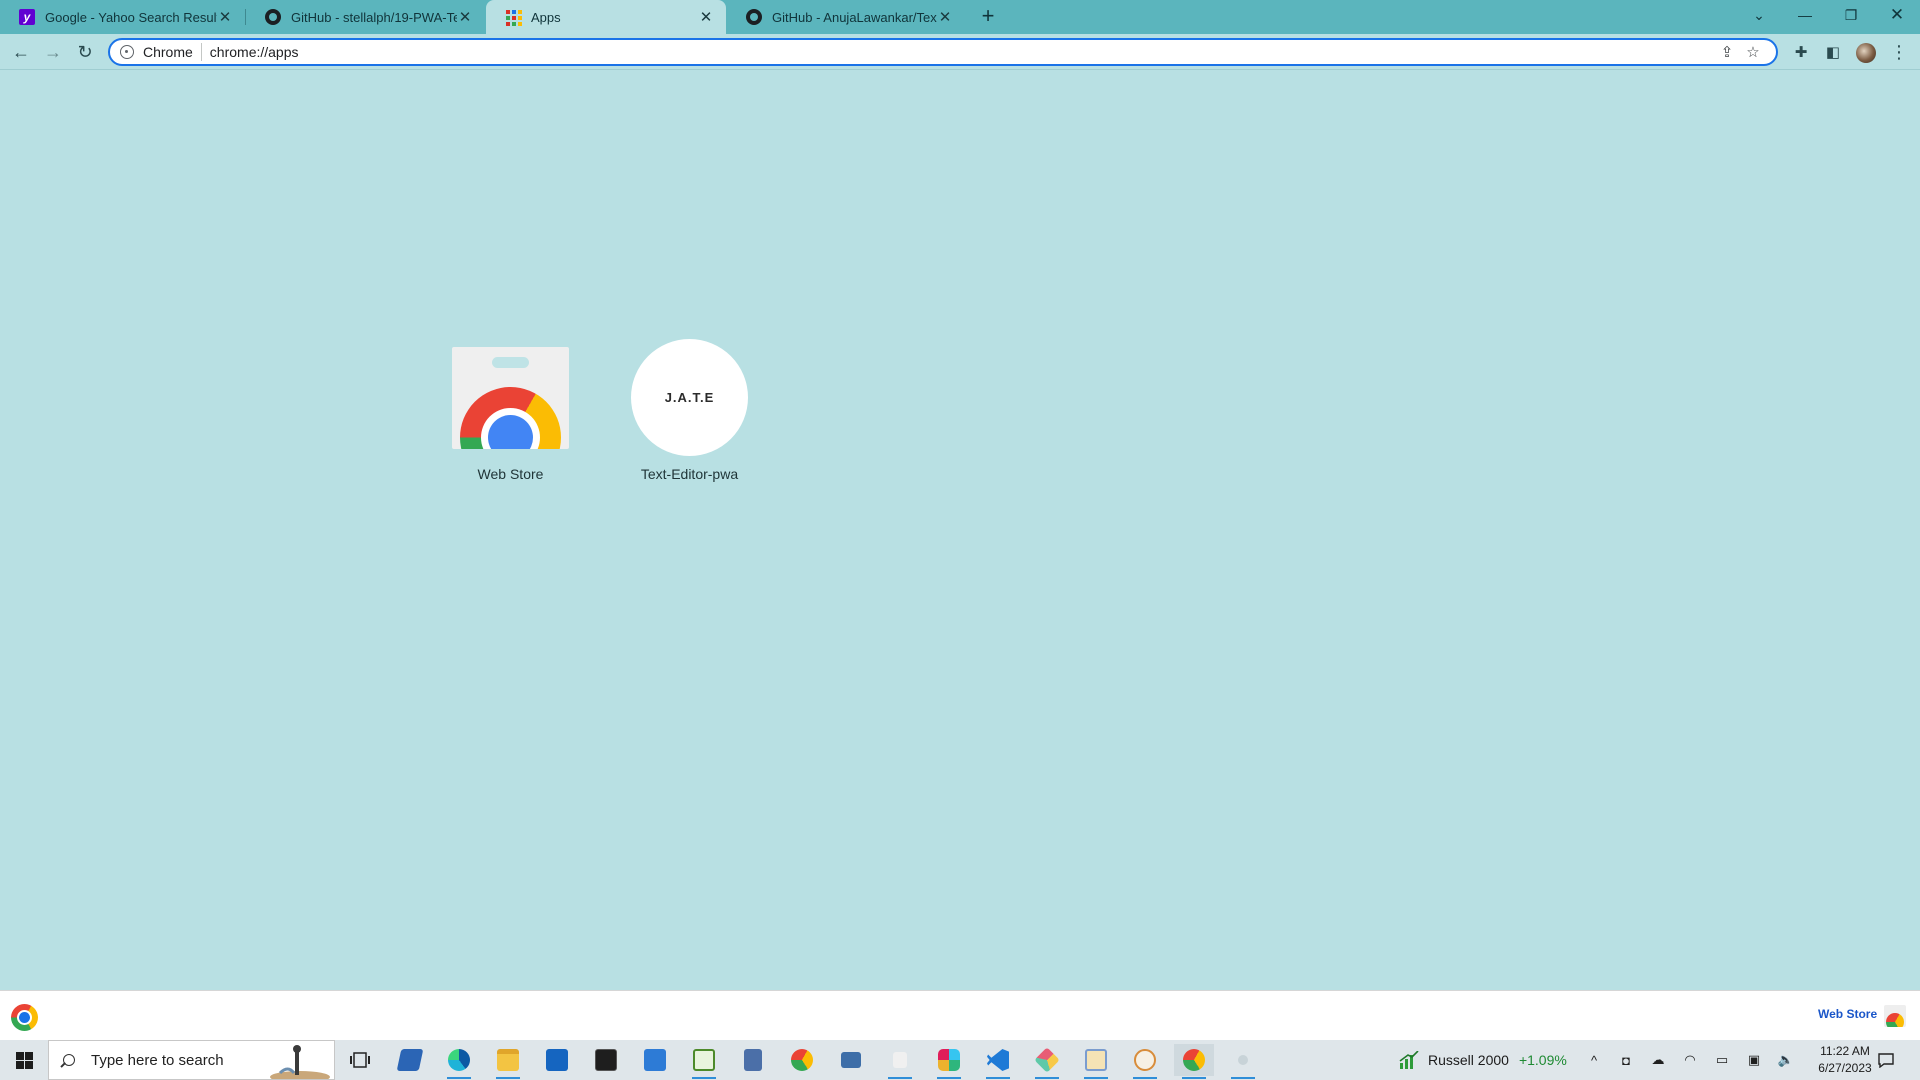  I want to click on chrome-active-icon, so click(1194, 1061).